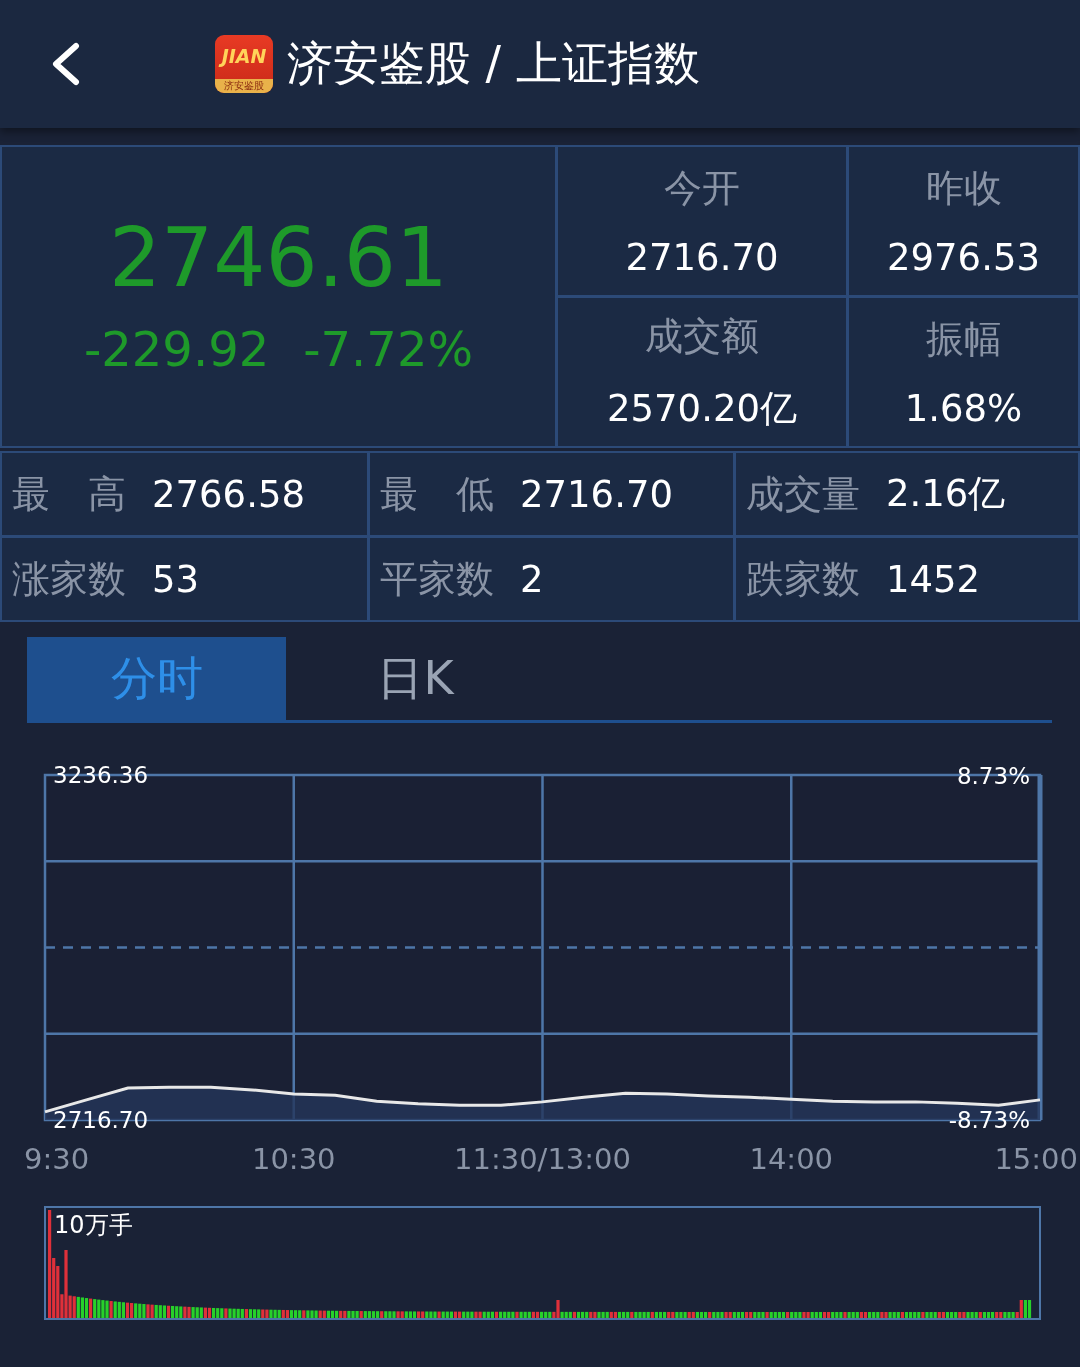 This screenshot has height=1367, width=1080. Describe the element at coordinates (437, 494) in the screenshot. I see `stat-label: 最 低` at that location.